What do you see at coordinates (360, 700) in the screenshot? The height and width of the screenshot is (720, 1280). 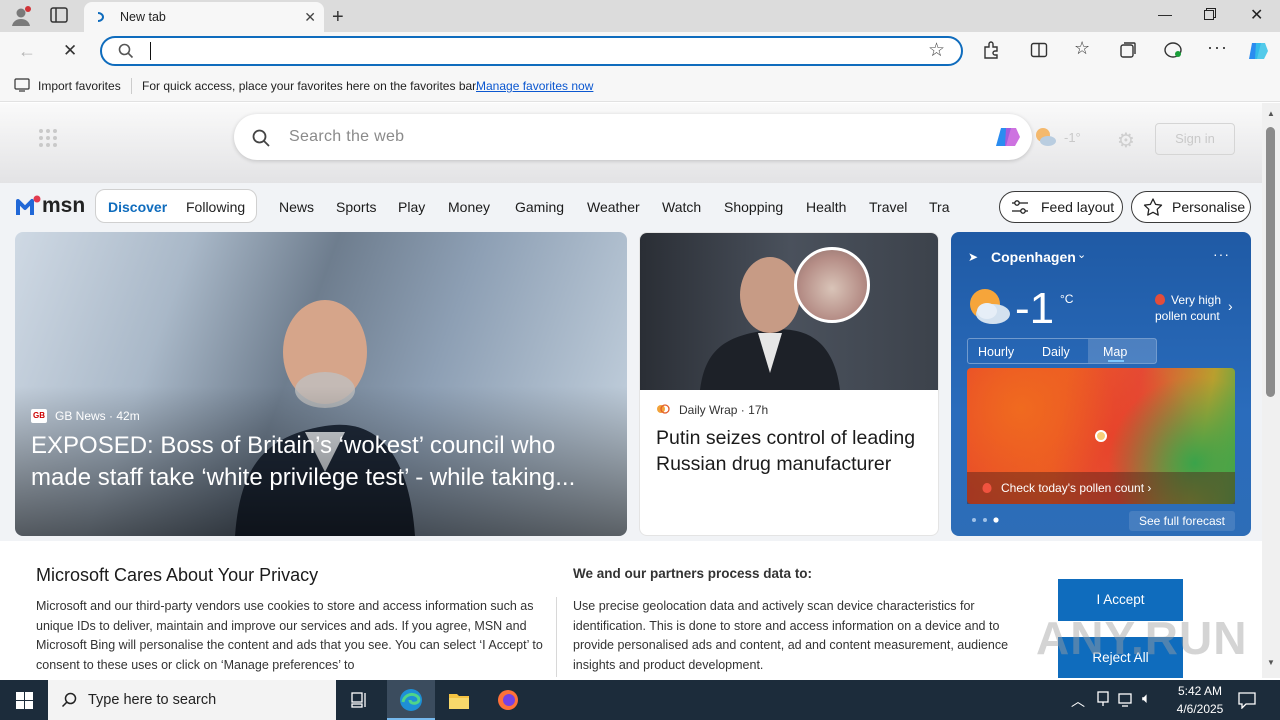 I see `task-view-icon` at bounding box center [360, 700].